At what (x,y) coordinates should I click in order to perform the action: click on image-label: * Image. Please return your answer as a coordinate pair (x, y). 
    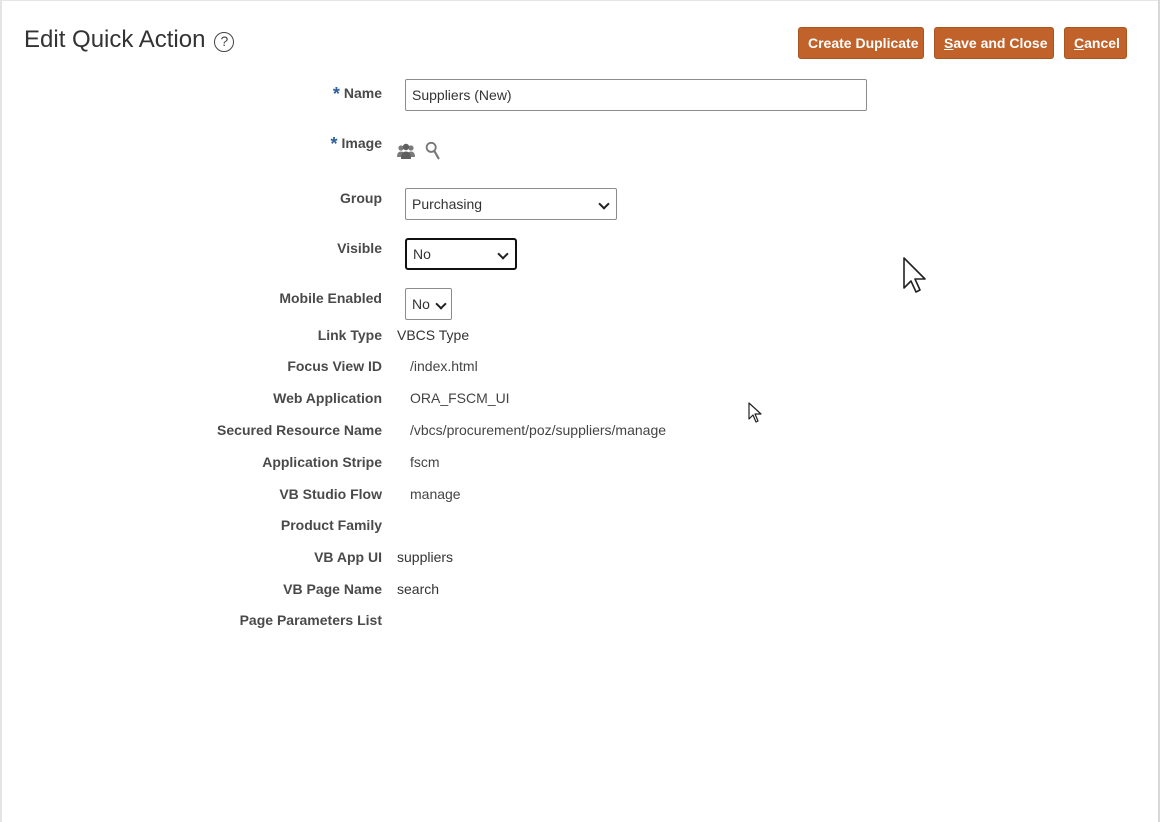
    Looking at the image, I should click on (356, 144).